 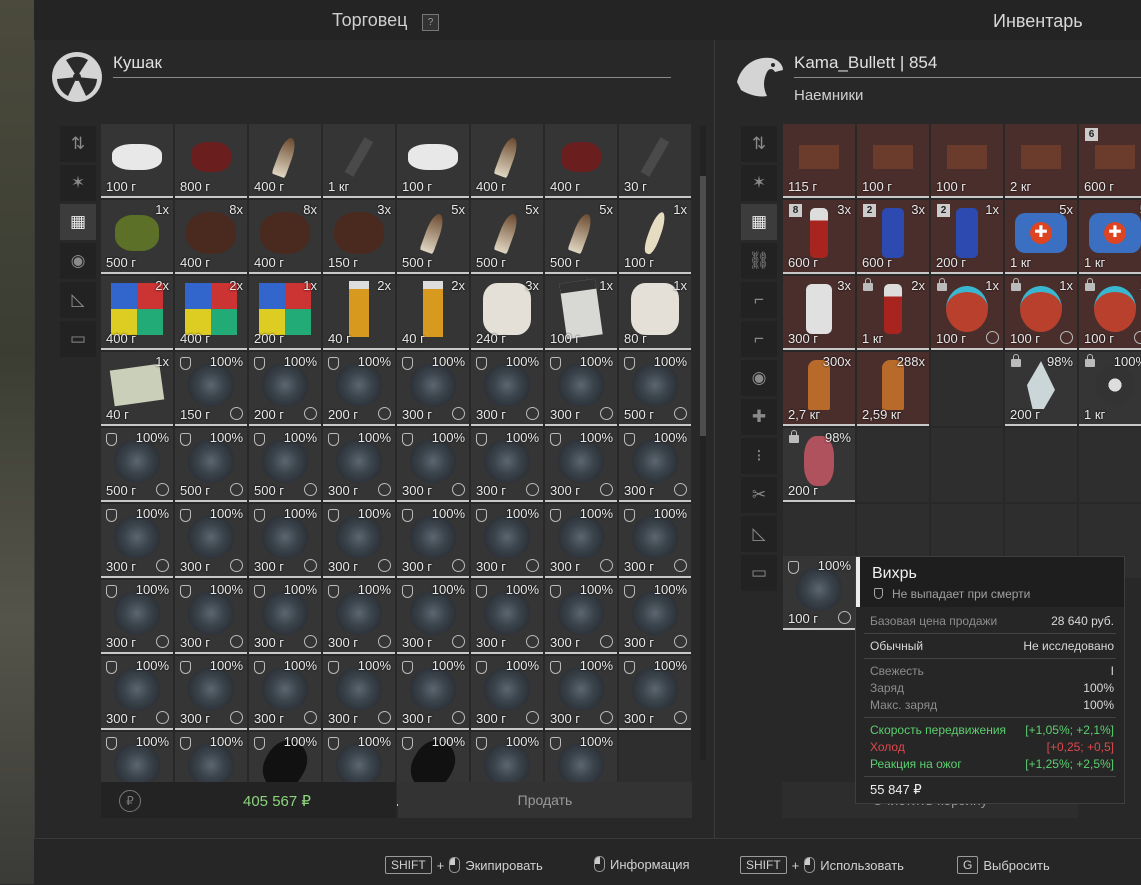 I want to click on pistol-icon: ⌐, so click(x=759, y=339).